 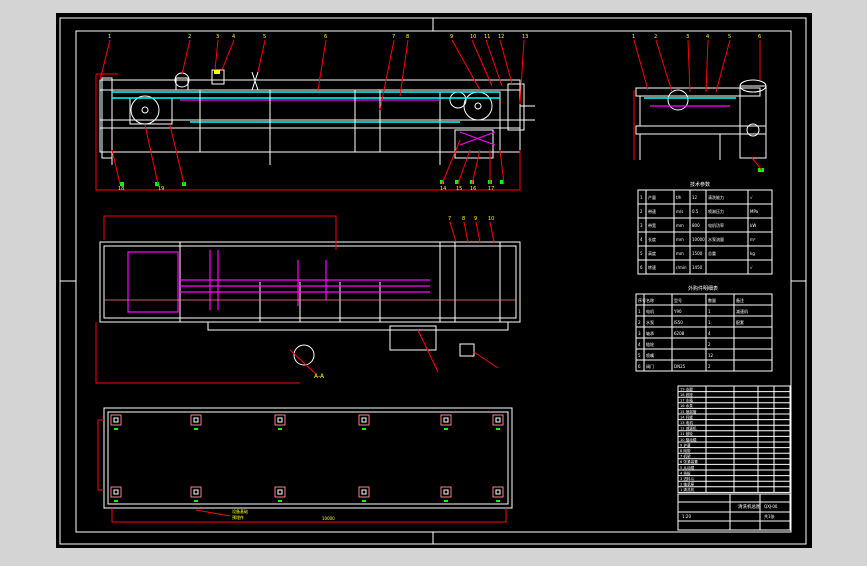 What do you see at coordinates (686, 416) in the screenshot?
I see `bom-row: 14 托辊` at bounding box center [686, 416].